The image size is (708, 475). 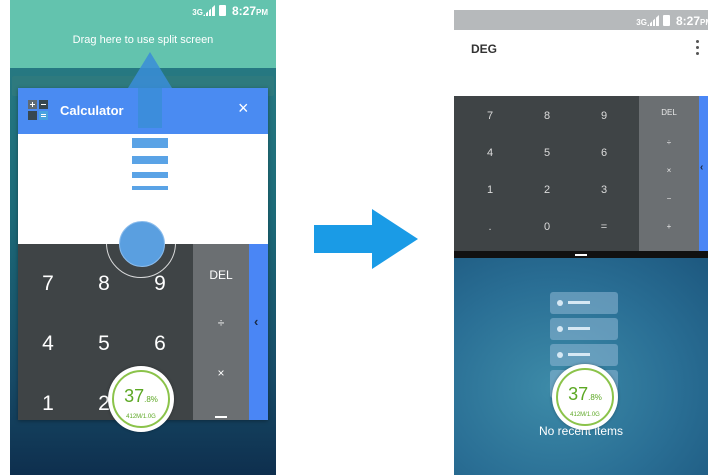 I want to click on operator-pad: DEL ÷ × − +, so click(x=669, y=173).